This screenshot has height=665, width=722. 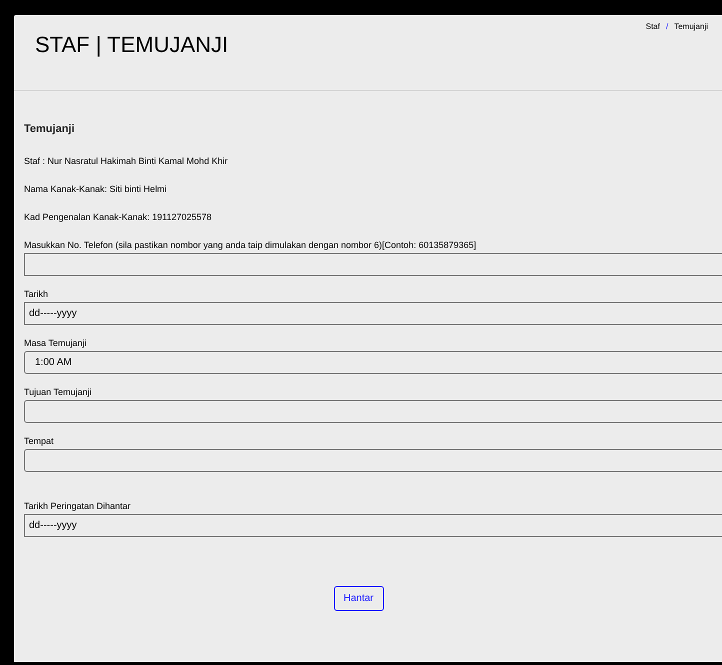 I want to click on info-text: Staf : Nur Nasratul Hakimah Binti Kamal Mohd Khir, so click(x=126, y=161).